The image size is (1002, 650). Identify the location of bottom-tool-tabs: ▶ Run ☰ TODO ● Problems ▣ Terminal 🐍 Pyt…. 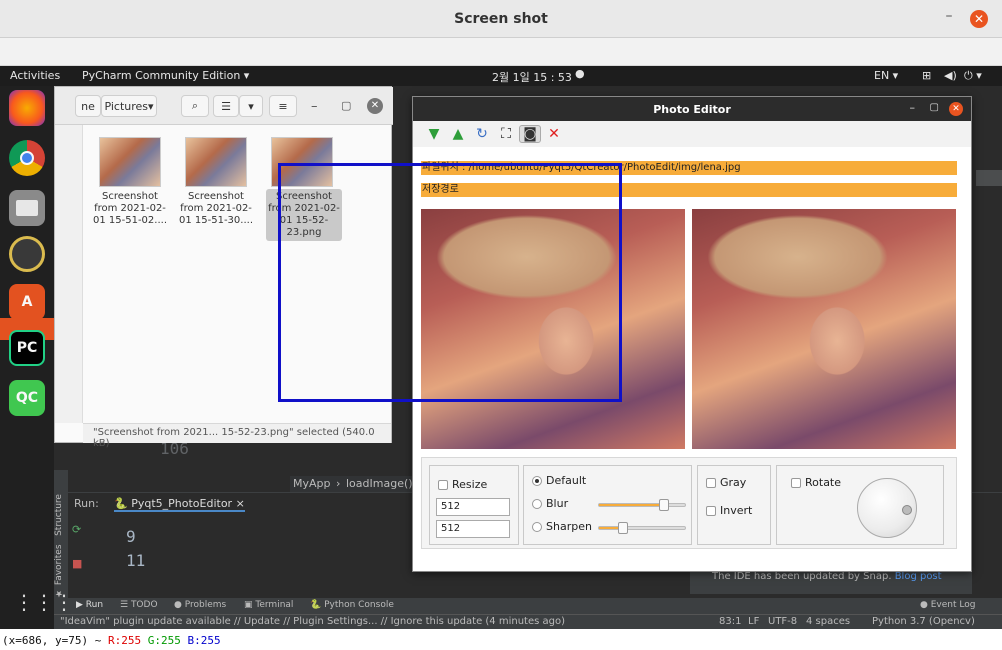
(528, 606).